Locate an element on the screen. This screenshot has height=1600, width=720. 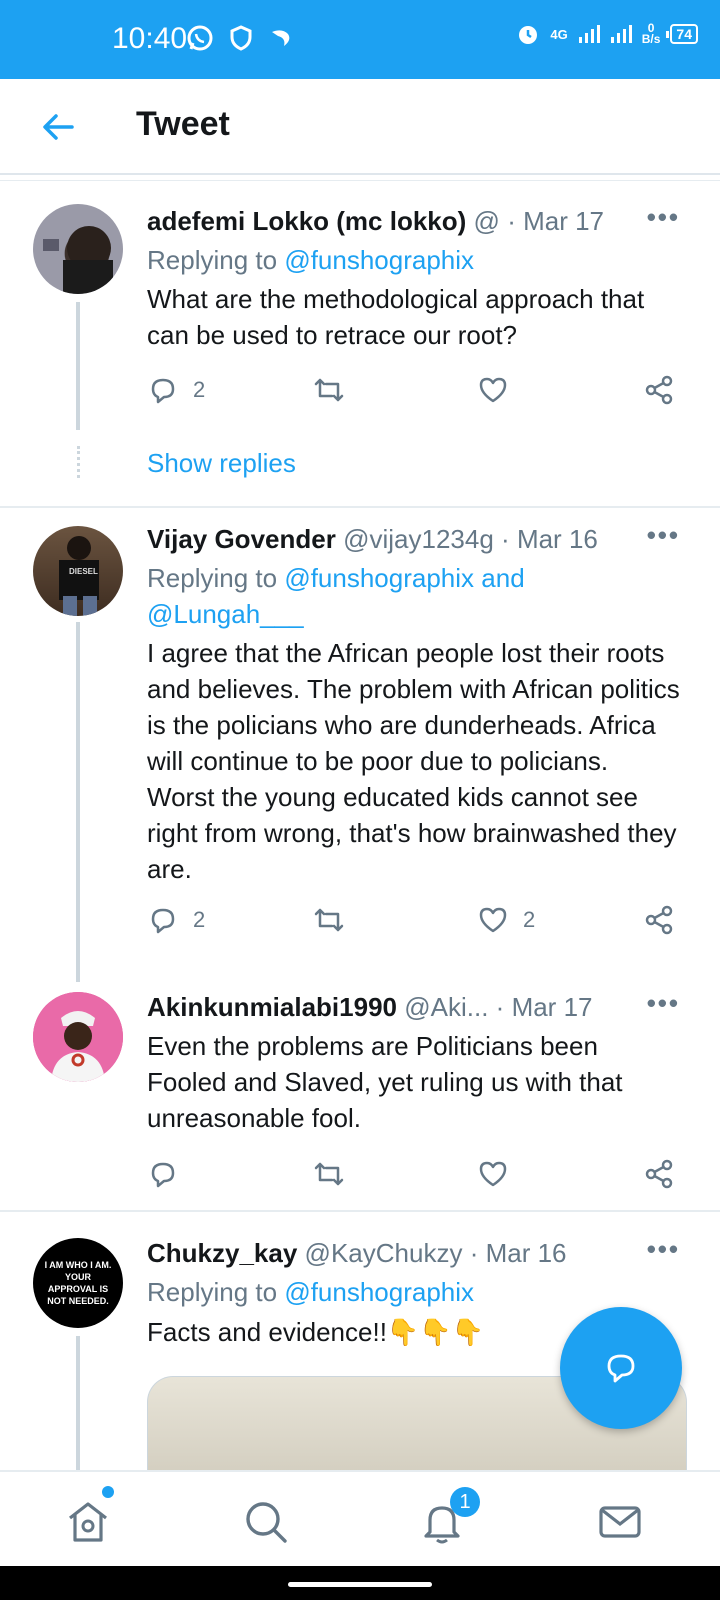
back-arrow-icon is located at coordinates (58, 127).